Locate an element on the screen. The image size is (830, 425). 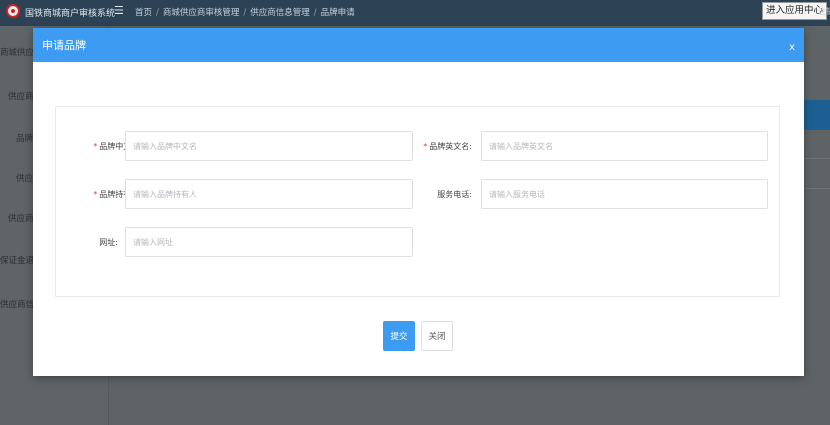
sidebar-item-supply: 供应 is located at coordinates (24, 178).